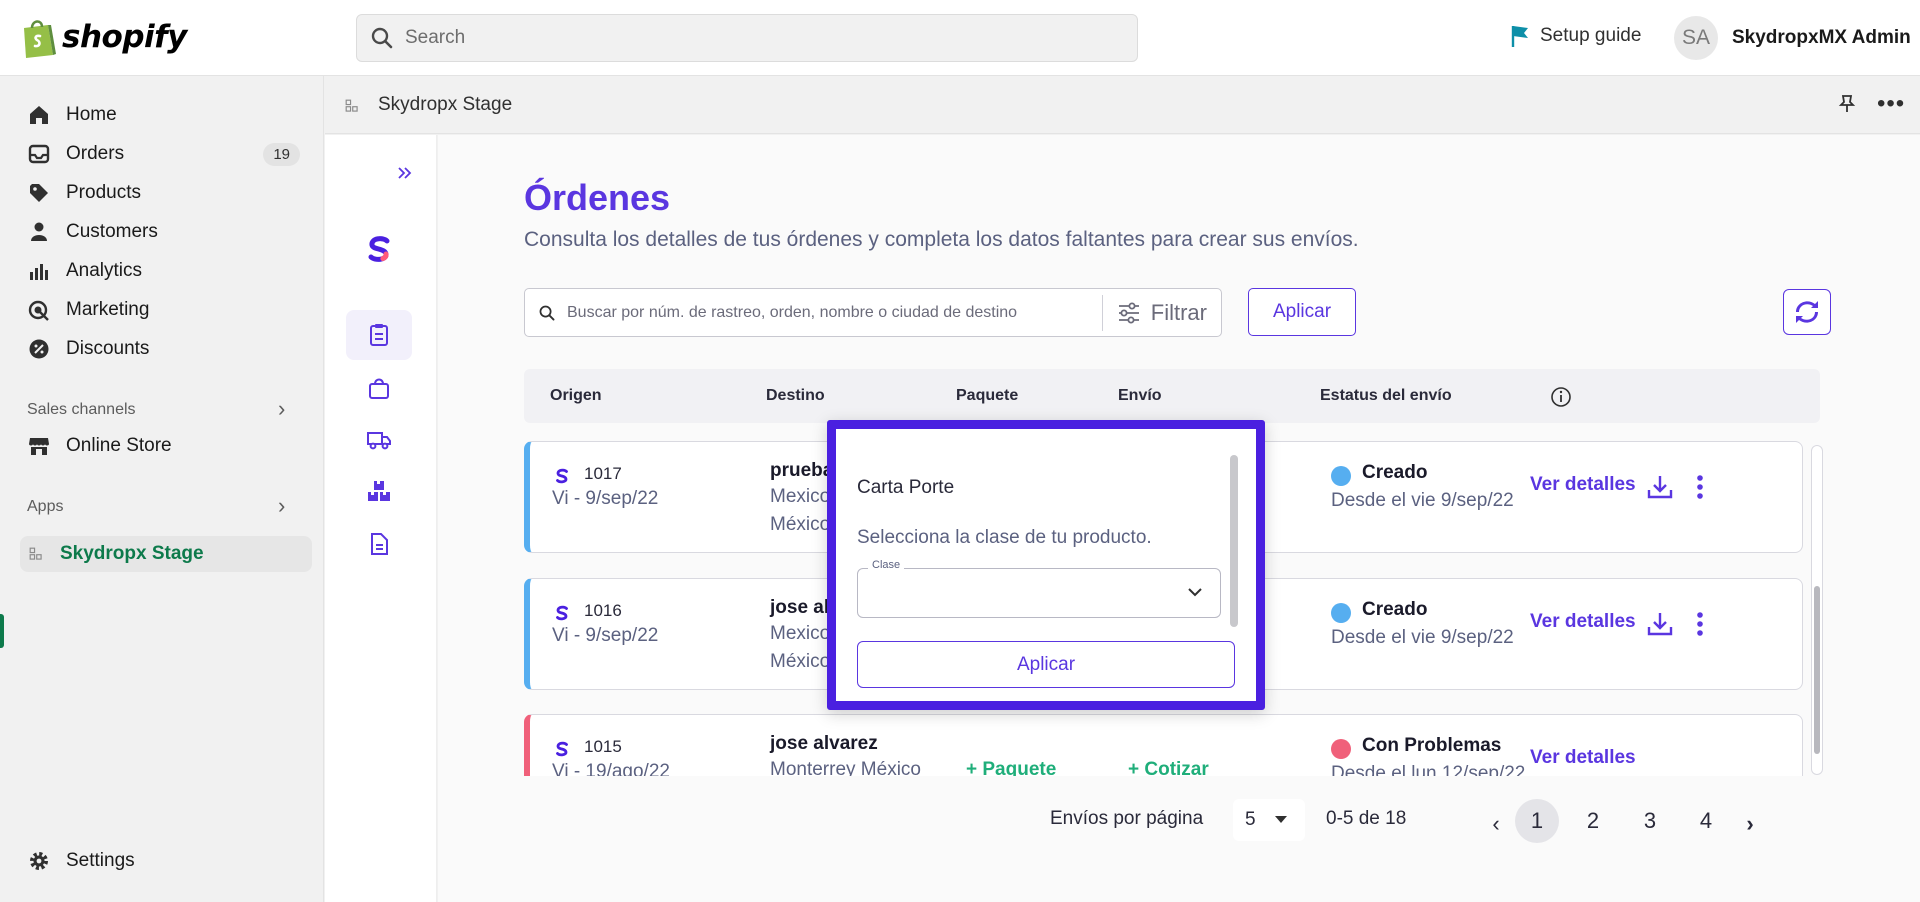  I want to click on sidebar-item-online-store: Online Store, so click(166, 446).